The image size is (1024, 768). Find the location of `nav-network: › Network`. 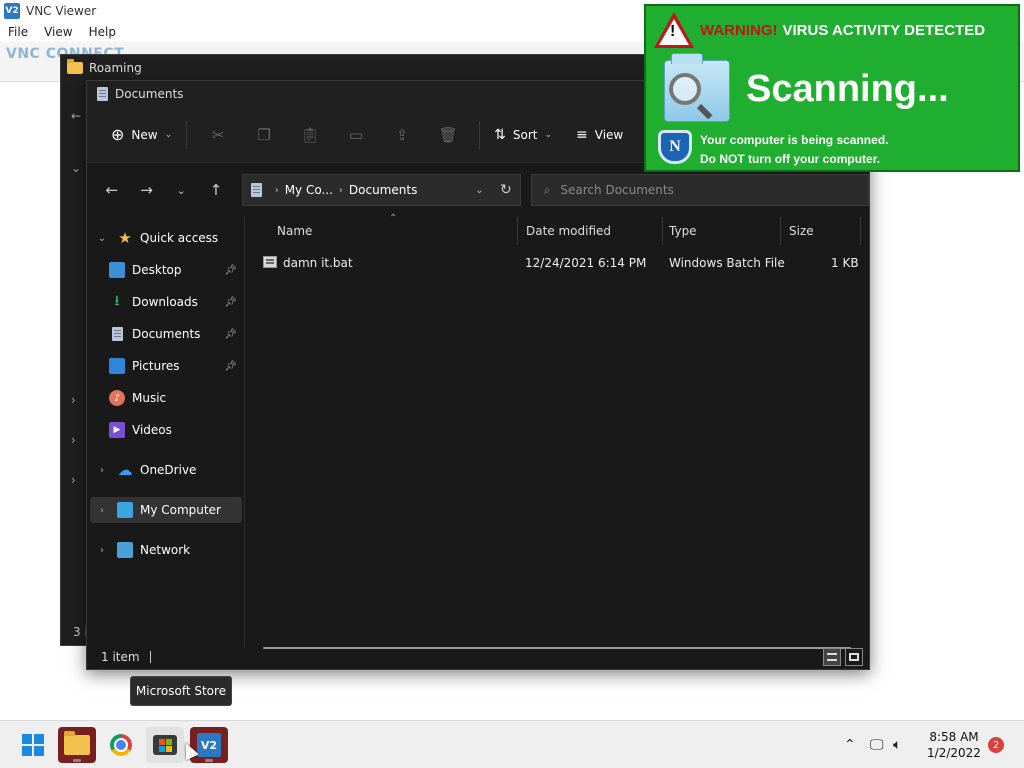

nav-network: › Network is located at coordinates (165, 550).